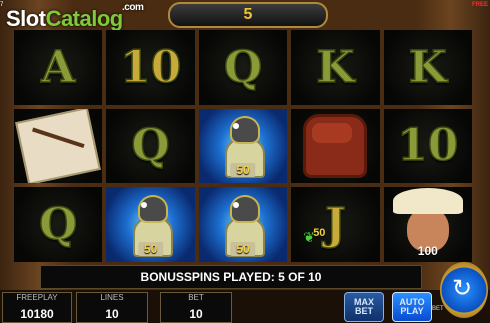  Describe the element at coordinates (412, 311) in the screenshot. I see `auto-play-line2: PLAY` at that location.